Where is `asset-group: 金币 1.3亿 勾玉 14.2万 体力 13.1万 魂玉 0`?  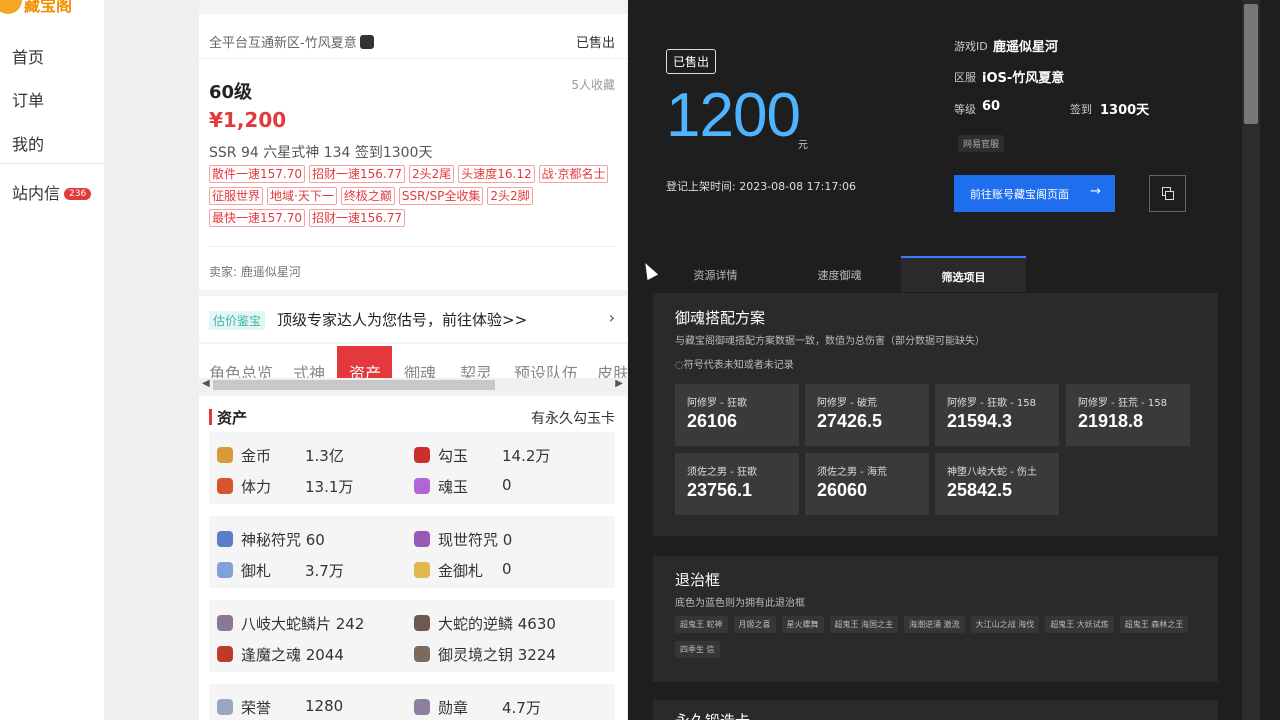
asset-group: 金币 1.3亿 勾玉 14.2万 体力 13.1万 魂玉 0 is located at coordinates (412, 468).